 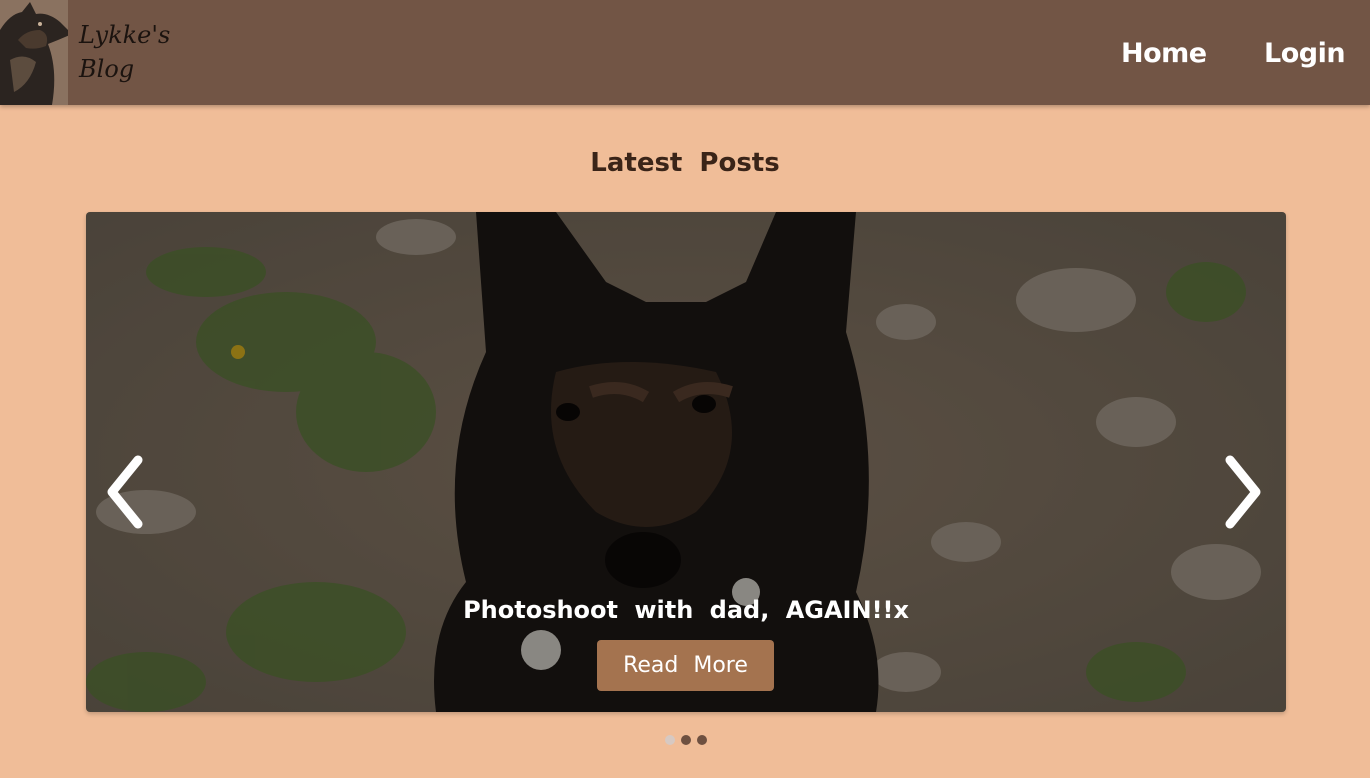 What do you see at coordinates (685, 163) in the screenshot?
I see `section-title: Latest Posts` at bounding box center [685, 163].